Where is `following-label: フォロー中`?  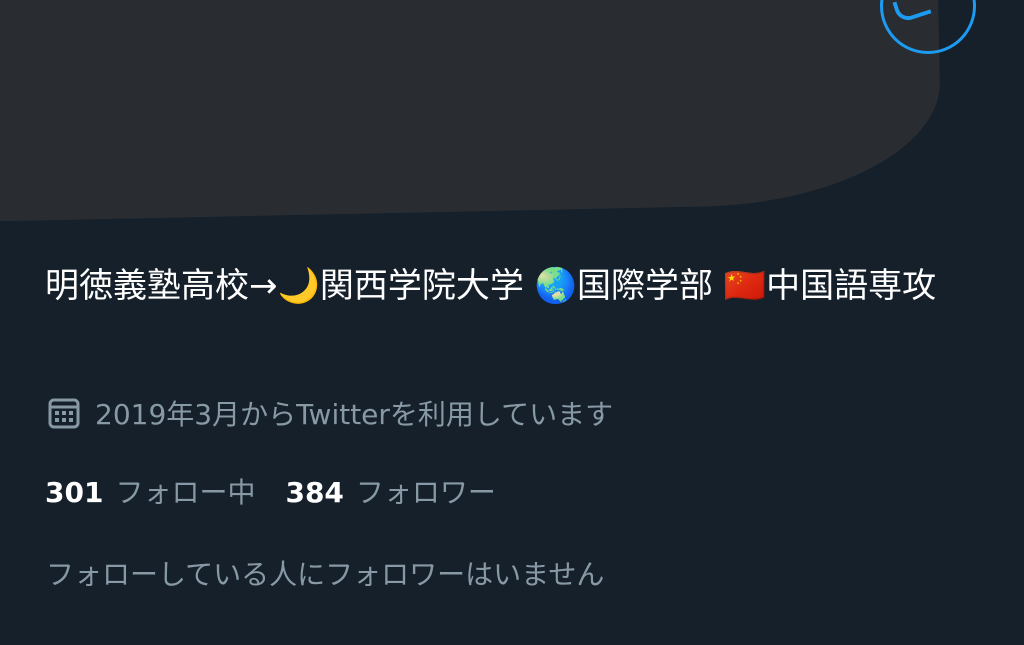
following-label: フォロー中 is located at coordinates (185, 492).